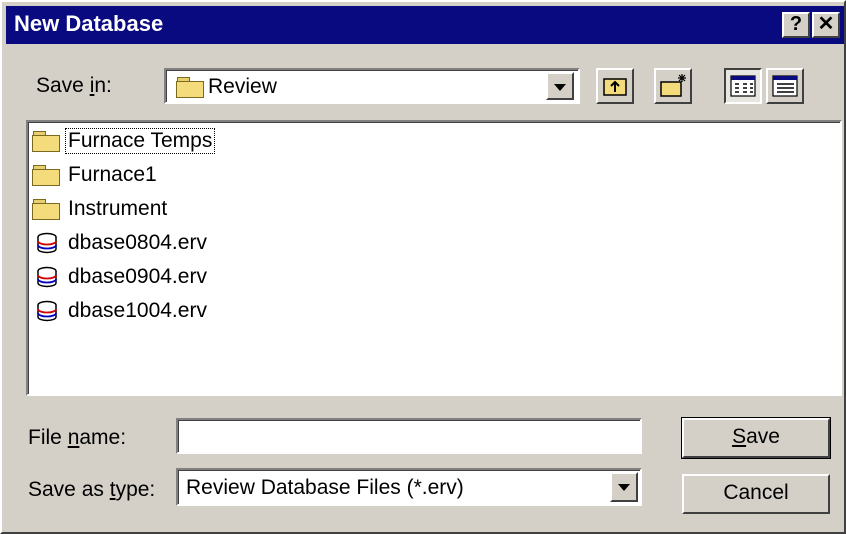  What do you see at coordinates (756, 494) in the screenshot?
I see `cancel-button: Cancel` at bounding box center [756, 494].